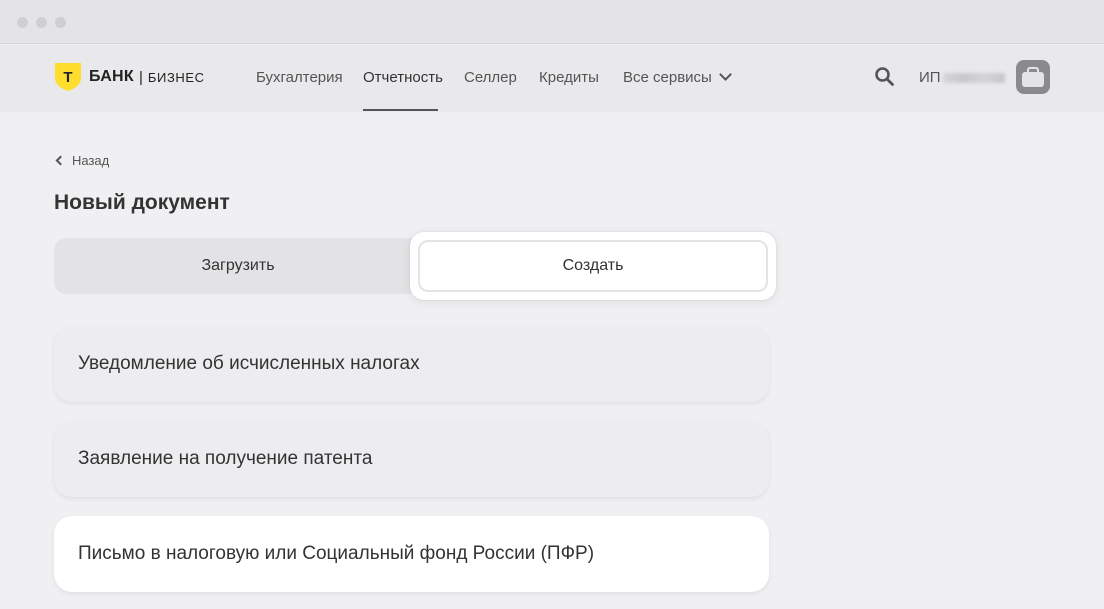  Describe the element at coordinates (490, 77) in the screenshot. I see `nav-seller: Селлер` at that location.